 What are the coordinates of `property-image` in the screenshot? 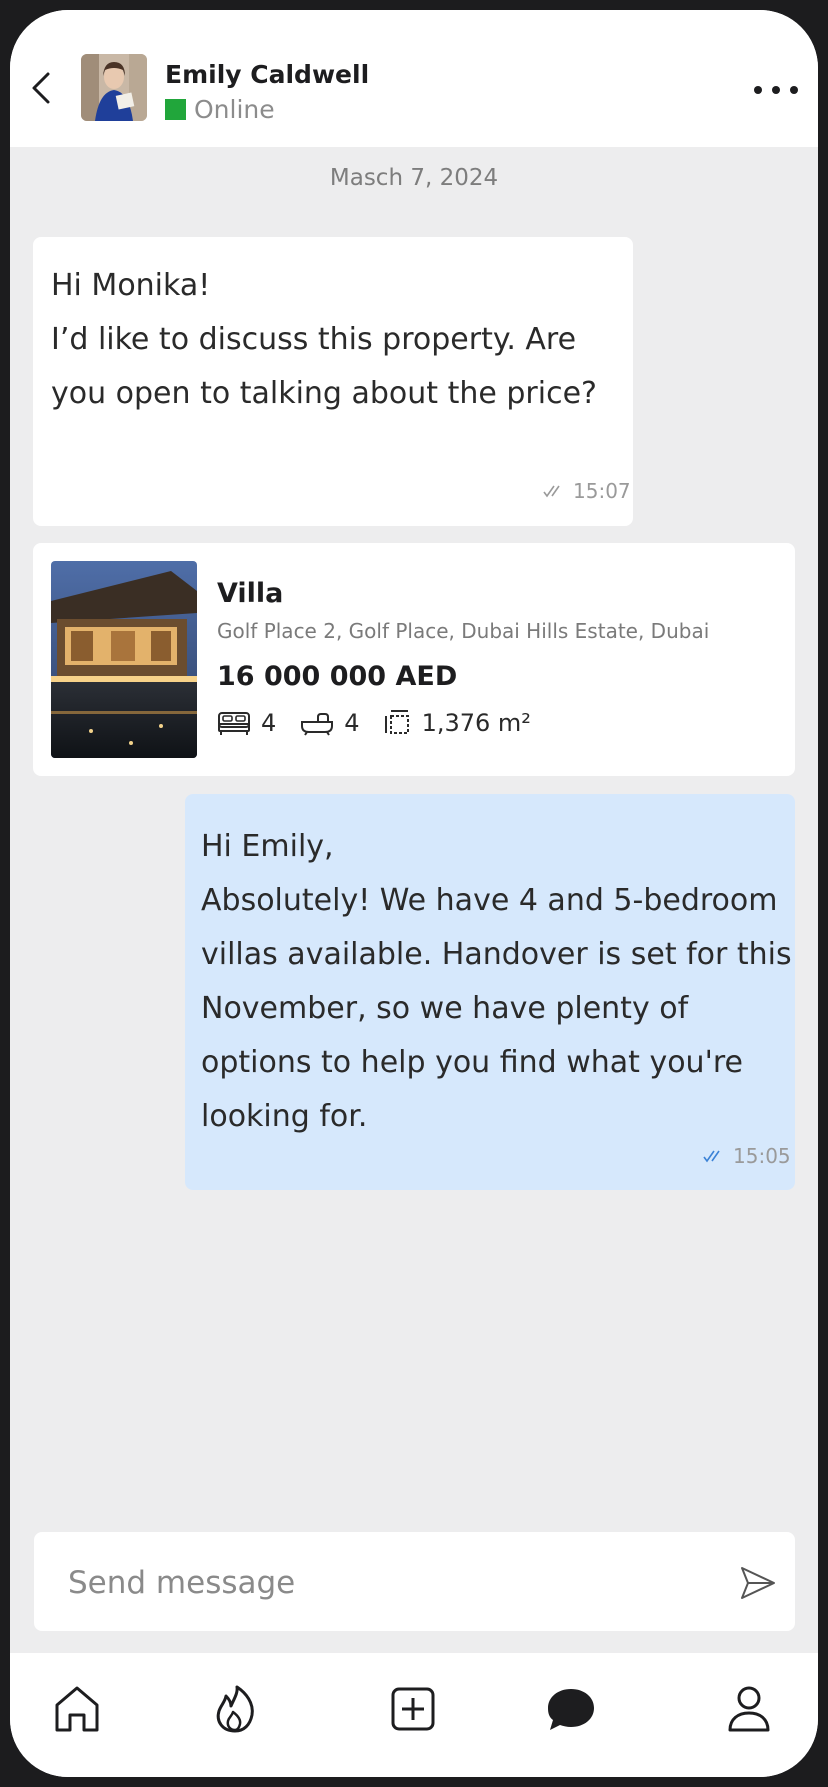 It's located at (124, 659).